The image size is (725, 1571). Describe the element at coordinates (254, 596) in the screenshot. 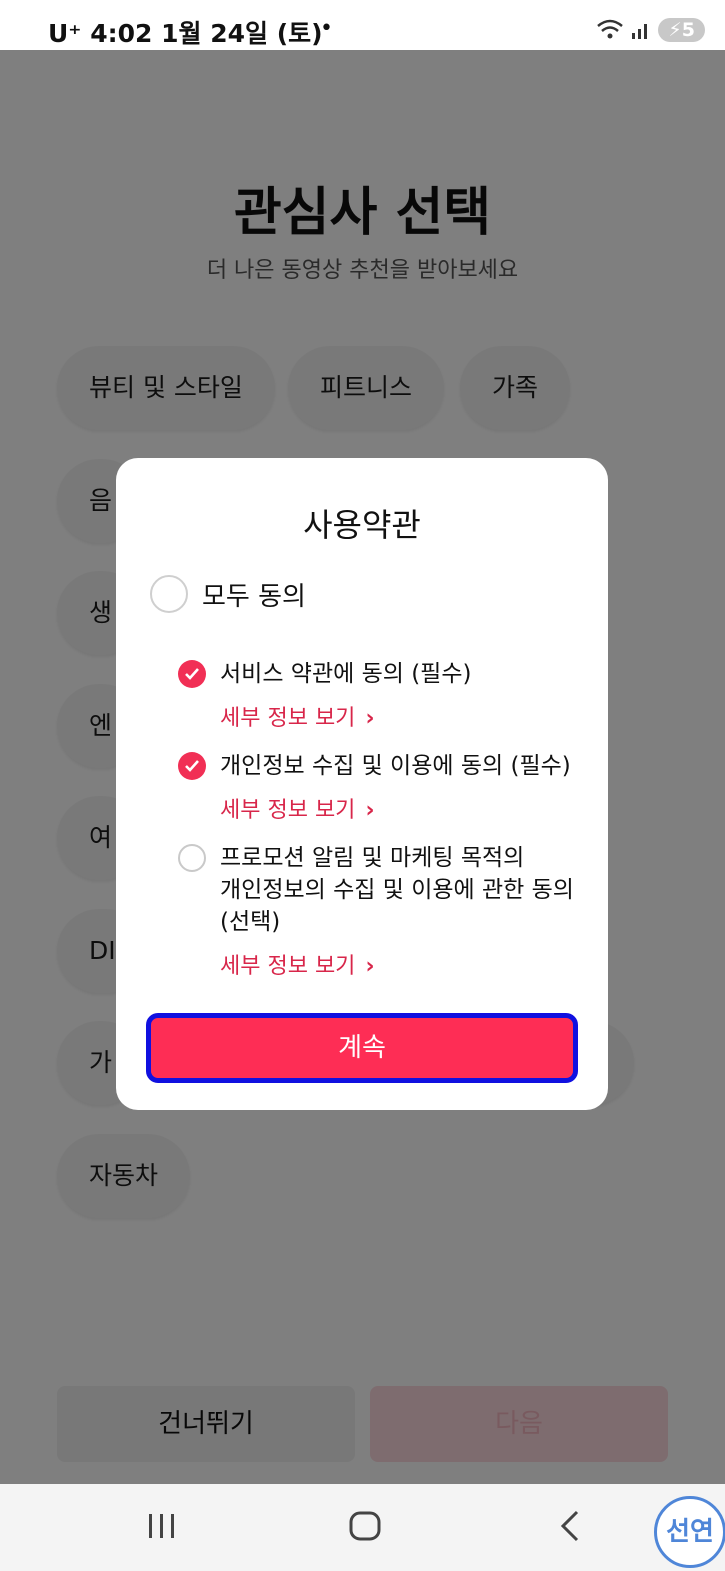

I see `agree-all-label: 모두 동의` at that location.